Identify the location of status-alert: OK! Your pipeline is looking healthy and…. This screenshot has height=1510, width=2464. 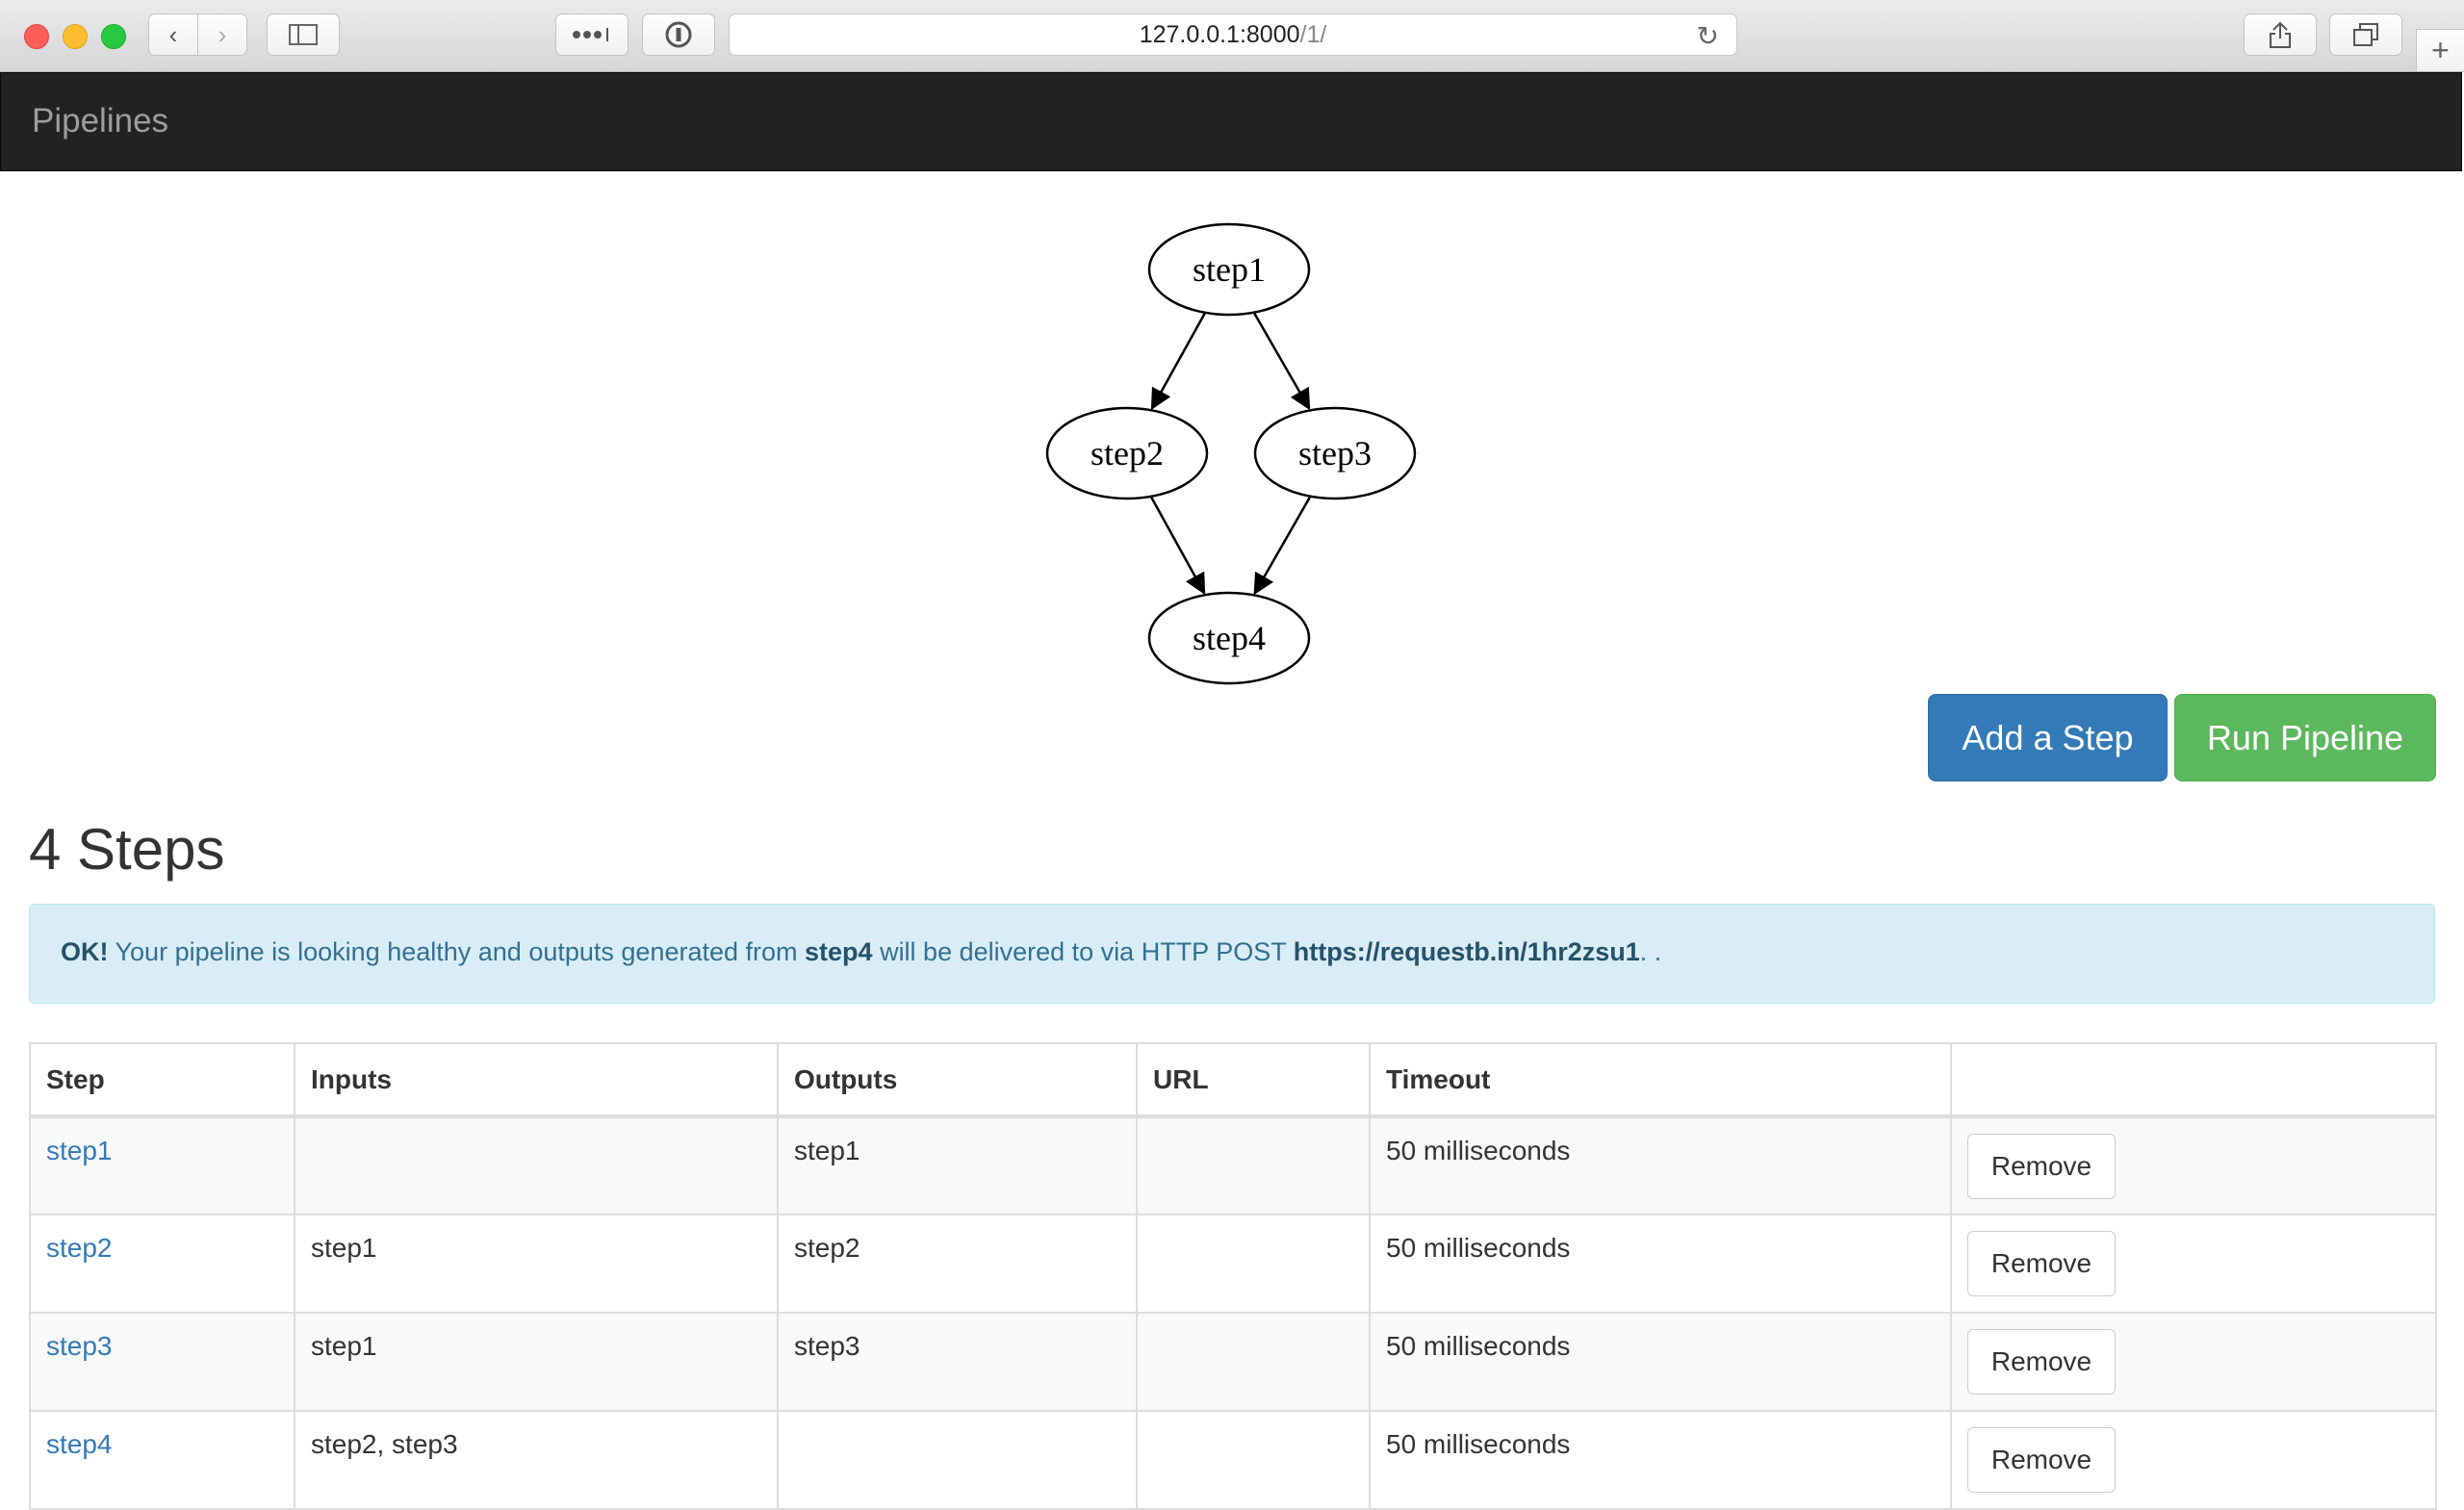
(1232, 954).